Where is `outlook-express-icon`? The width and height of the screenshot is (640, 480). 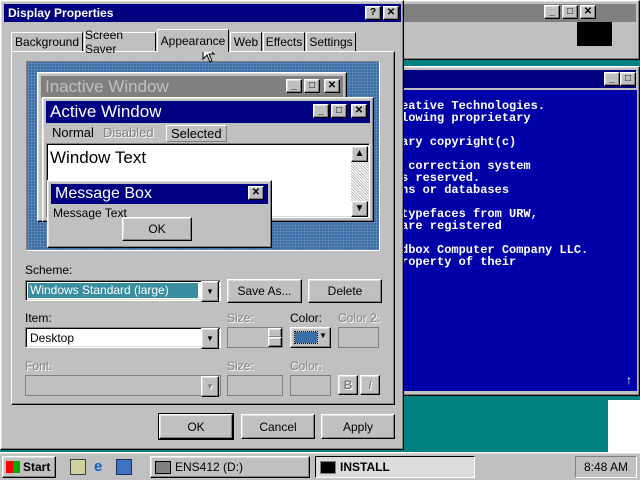 outlook-express-icon is located at coordinates (124, 467).